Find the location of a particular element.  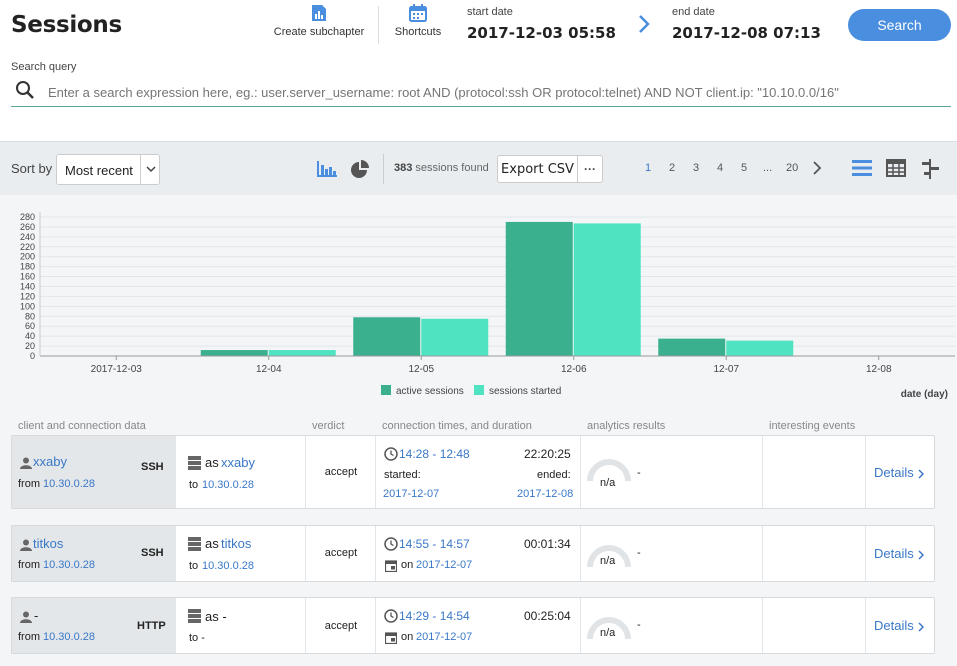

server-username: xxaby is located at coordinates (238, 462).